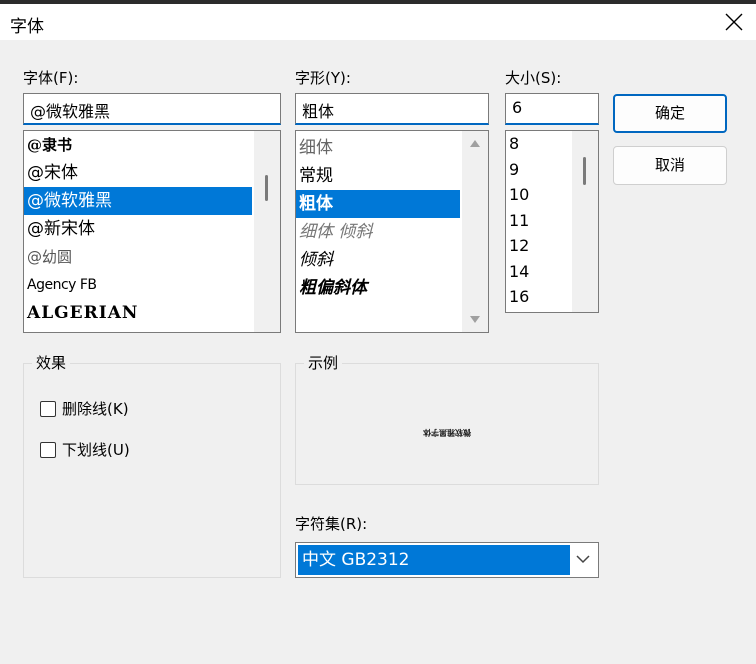  What do you see at coordinates (51, 362) in the screenshot?
I see `effects-title: 效果` at bounding box center [51, 362].